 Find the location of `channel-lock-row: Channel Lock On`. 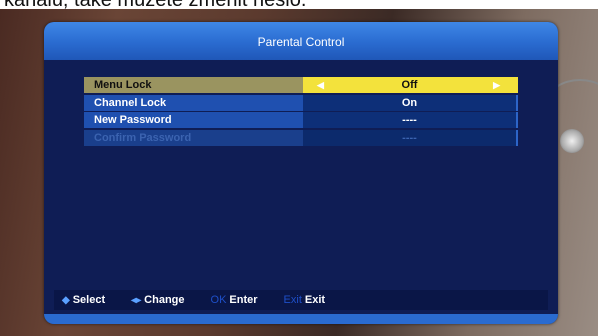

channel-lock-row: Channel Lock On is located at coordinates (301, 102).